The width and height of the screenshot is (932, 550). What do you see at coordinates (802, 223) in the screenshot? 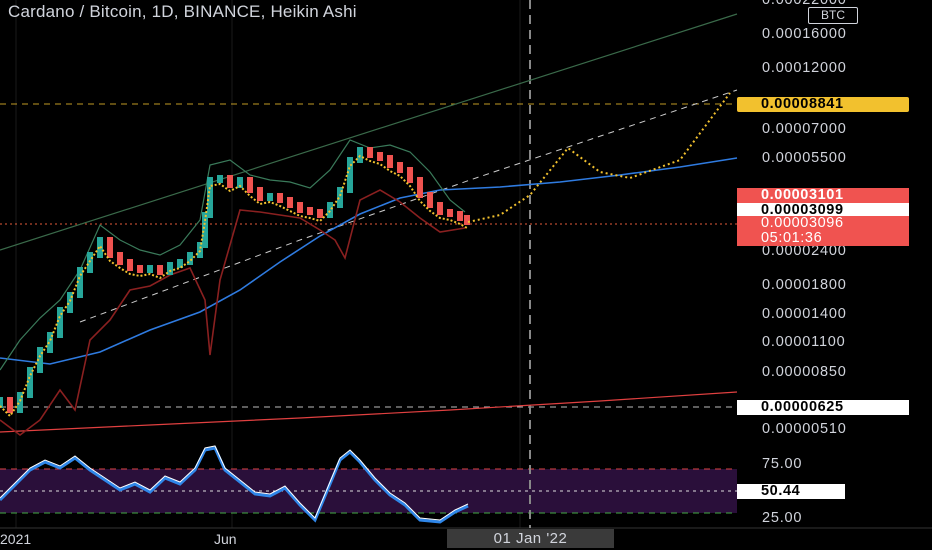
I see `current-price-value: 0.00003096` at bounding box center [802, 223].